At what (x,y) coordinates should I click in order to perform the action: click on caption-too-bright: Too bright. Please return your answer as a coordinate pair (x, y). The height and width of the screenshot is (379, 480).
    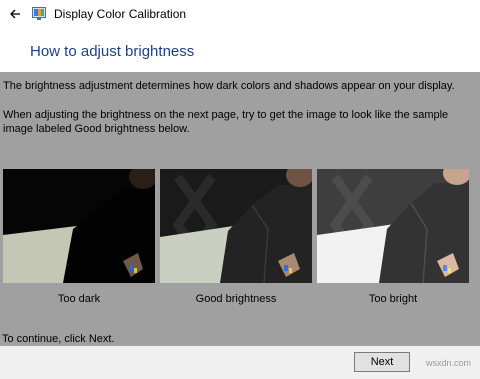
    Looking at the image, I should click on (393, 299).